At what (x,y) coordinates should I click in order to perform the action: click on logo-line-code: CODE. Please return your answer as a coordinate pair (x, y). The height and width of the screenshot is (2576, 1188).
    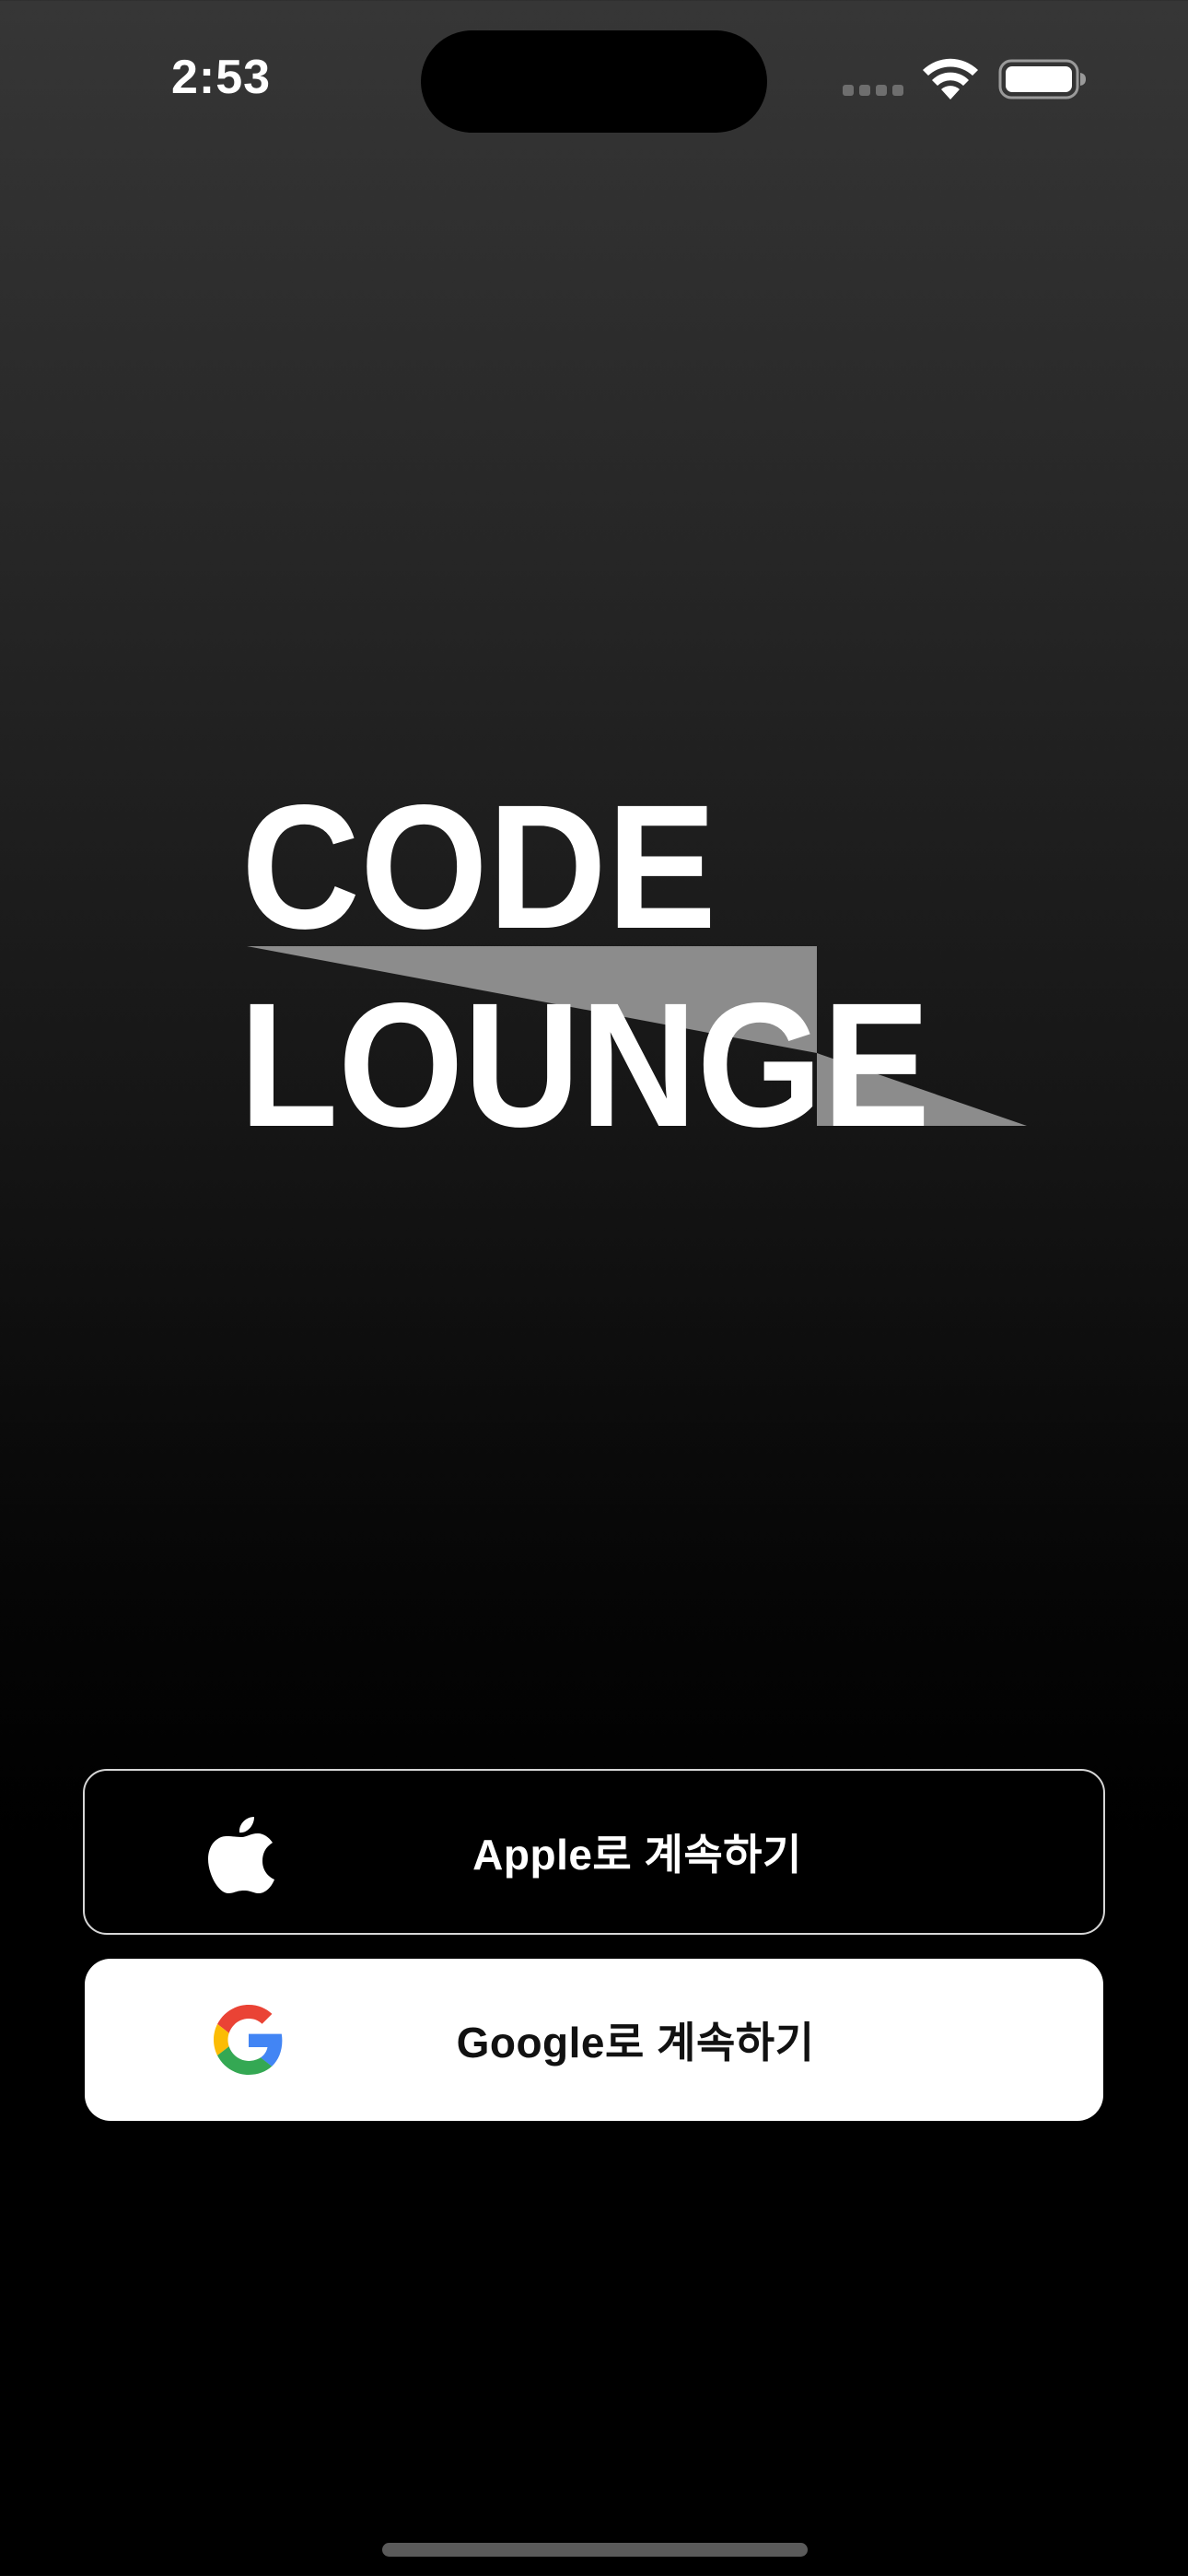
    Looking at the image, I should click on (479, 866).